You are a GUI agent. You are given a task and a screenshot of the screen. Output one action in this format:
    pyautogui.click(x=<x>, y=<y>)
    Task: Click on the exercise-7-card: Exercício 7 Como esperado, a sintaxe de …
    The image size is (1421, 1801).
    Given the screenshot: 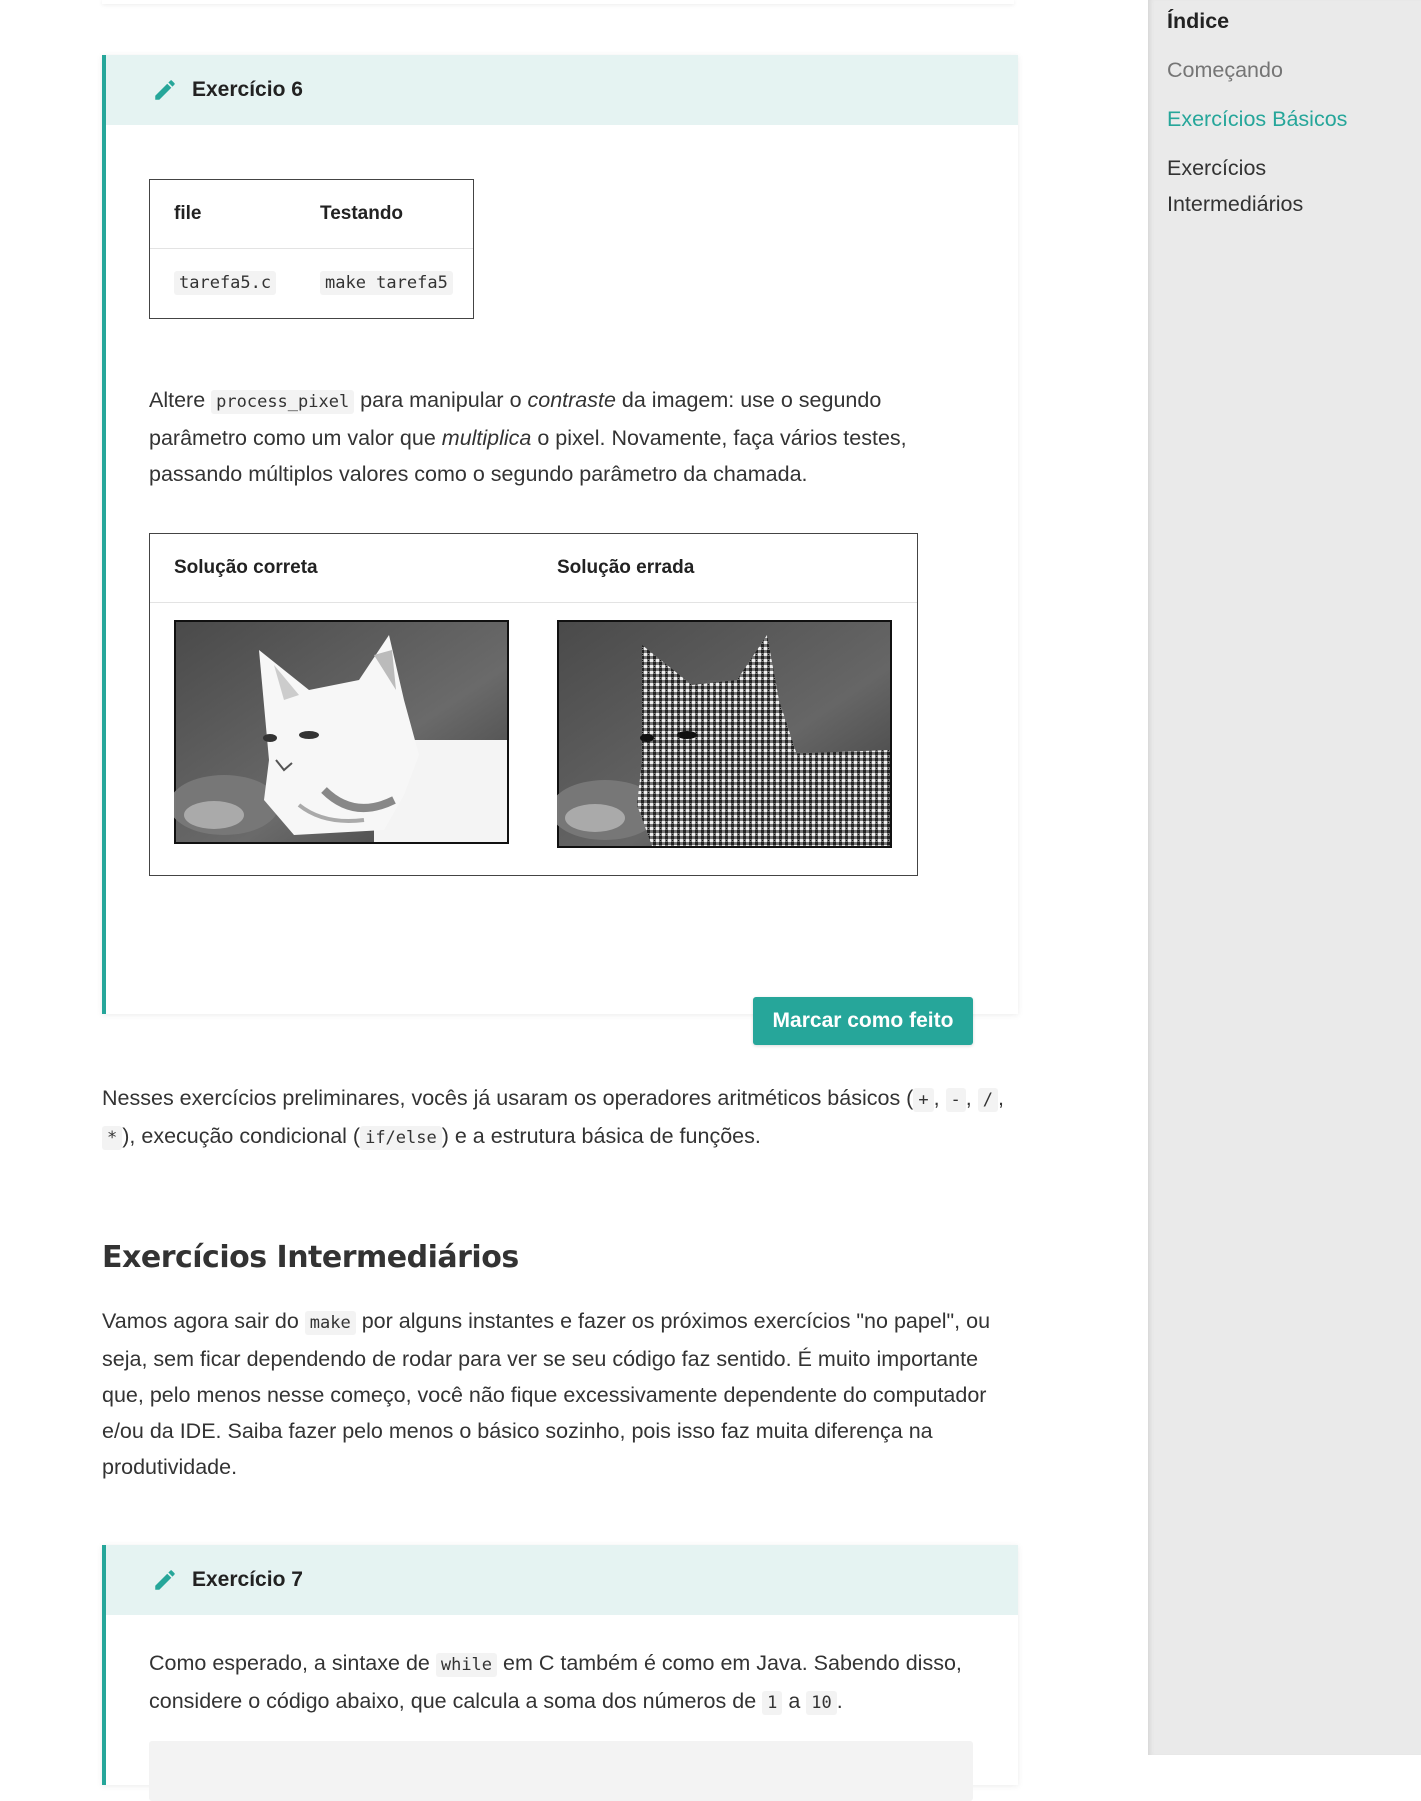 What is the action you would take?
    pyautogui.click(x=560, y=1673)
    